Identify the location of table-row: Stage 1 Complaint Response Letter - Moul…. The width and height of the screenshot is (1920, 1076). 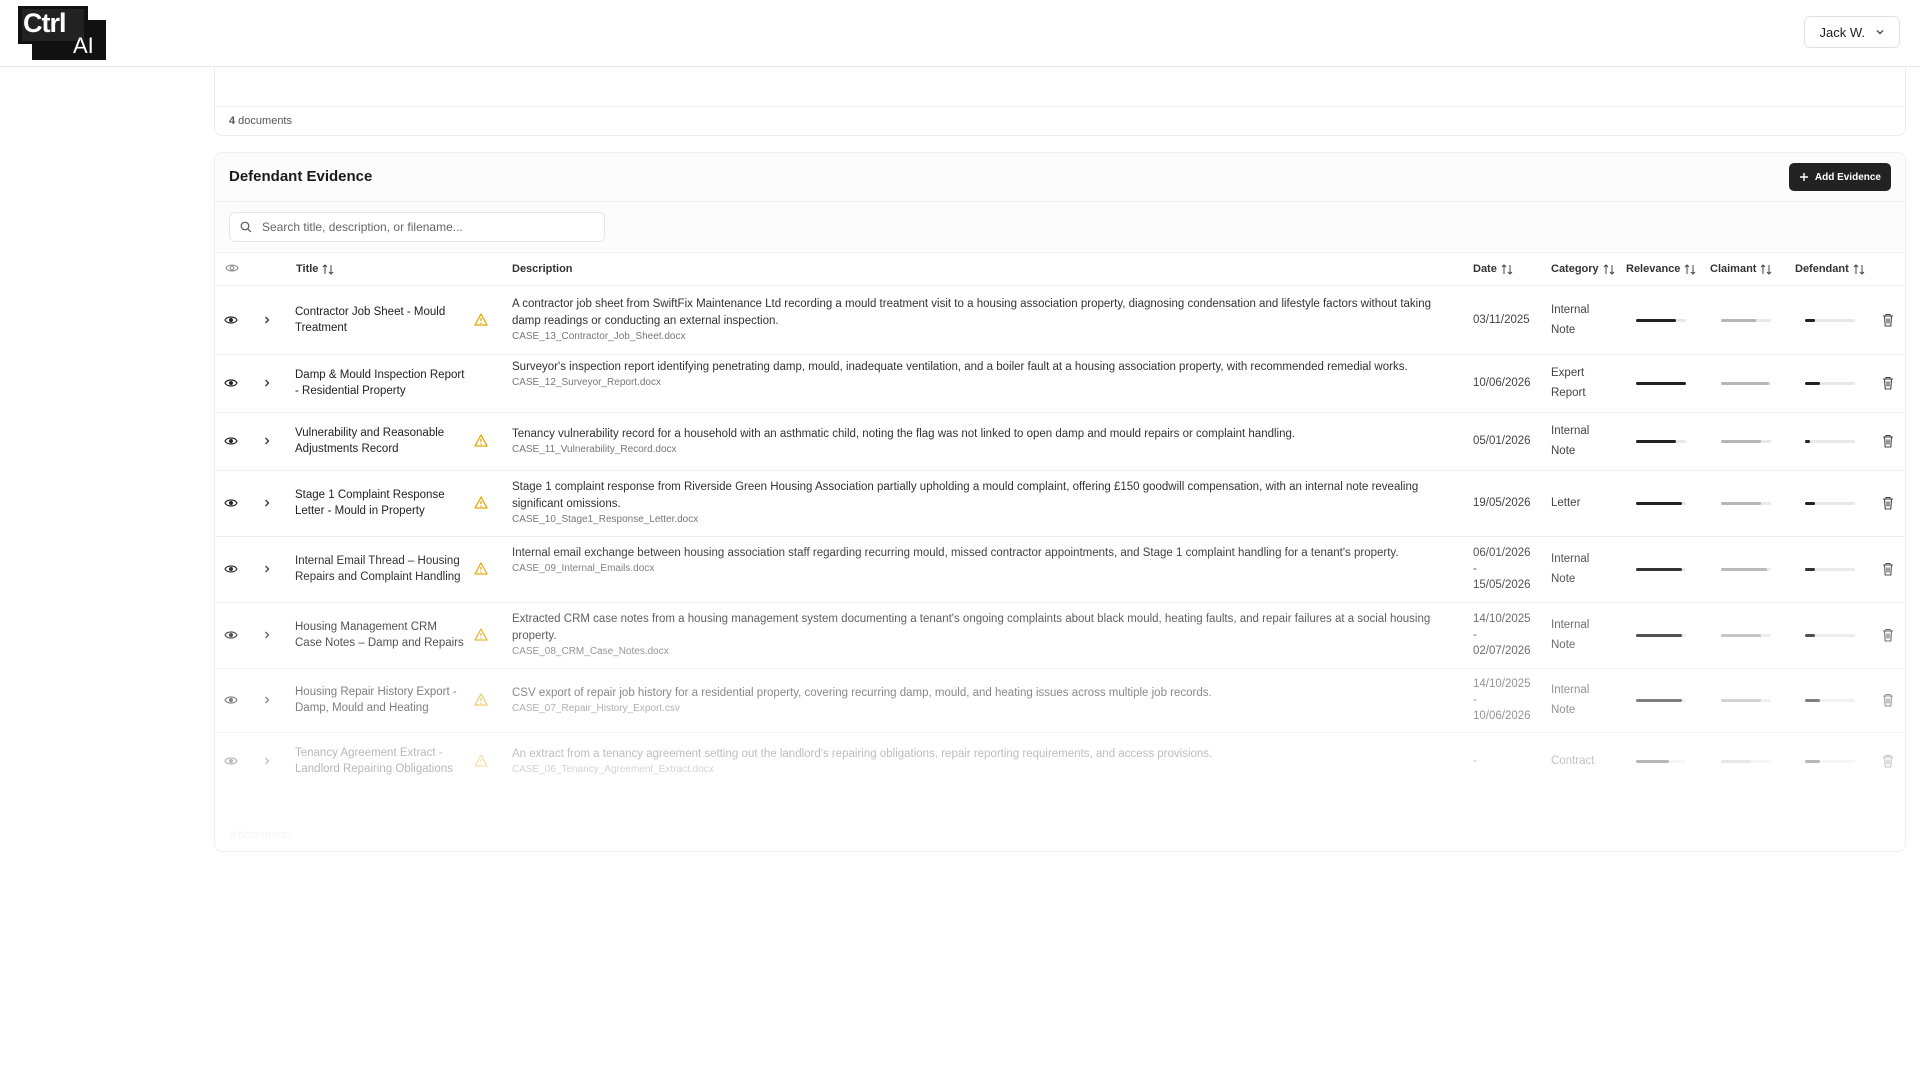
(1060, 503).